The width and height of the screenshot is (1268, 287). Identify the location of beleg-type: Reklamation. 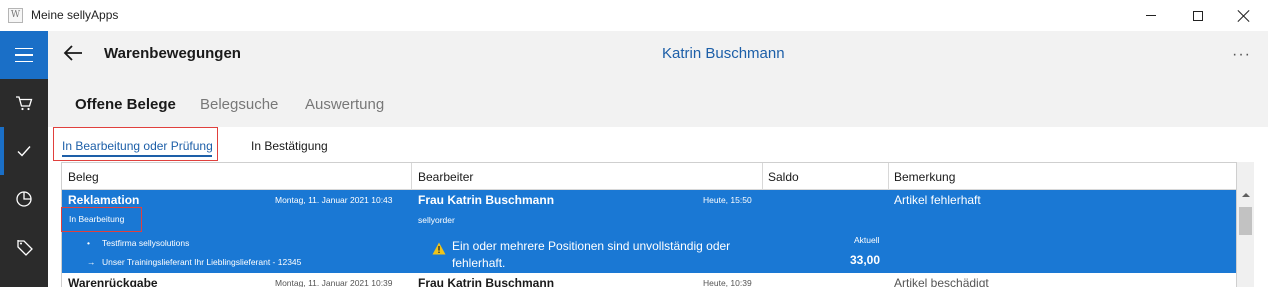
(104, 200).